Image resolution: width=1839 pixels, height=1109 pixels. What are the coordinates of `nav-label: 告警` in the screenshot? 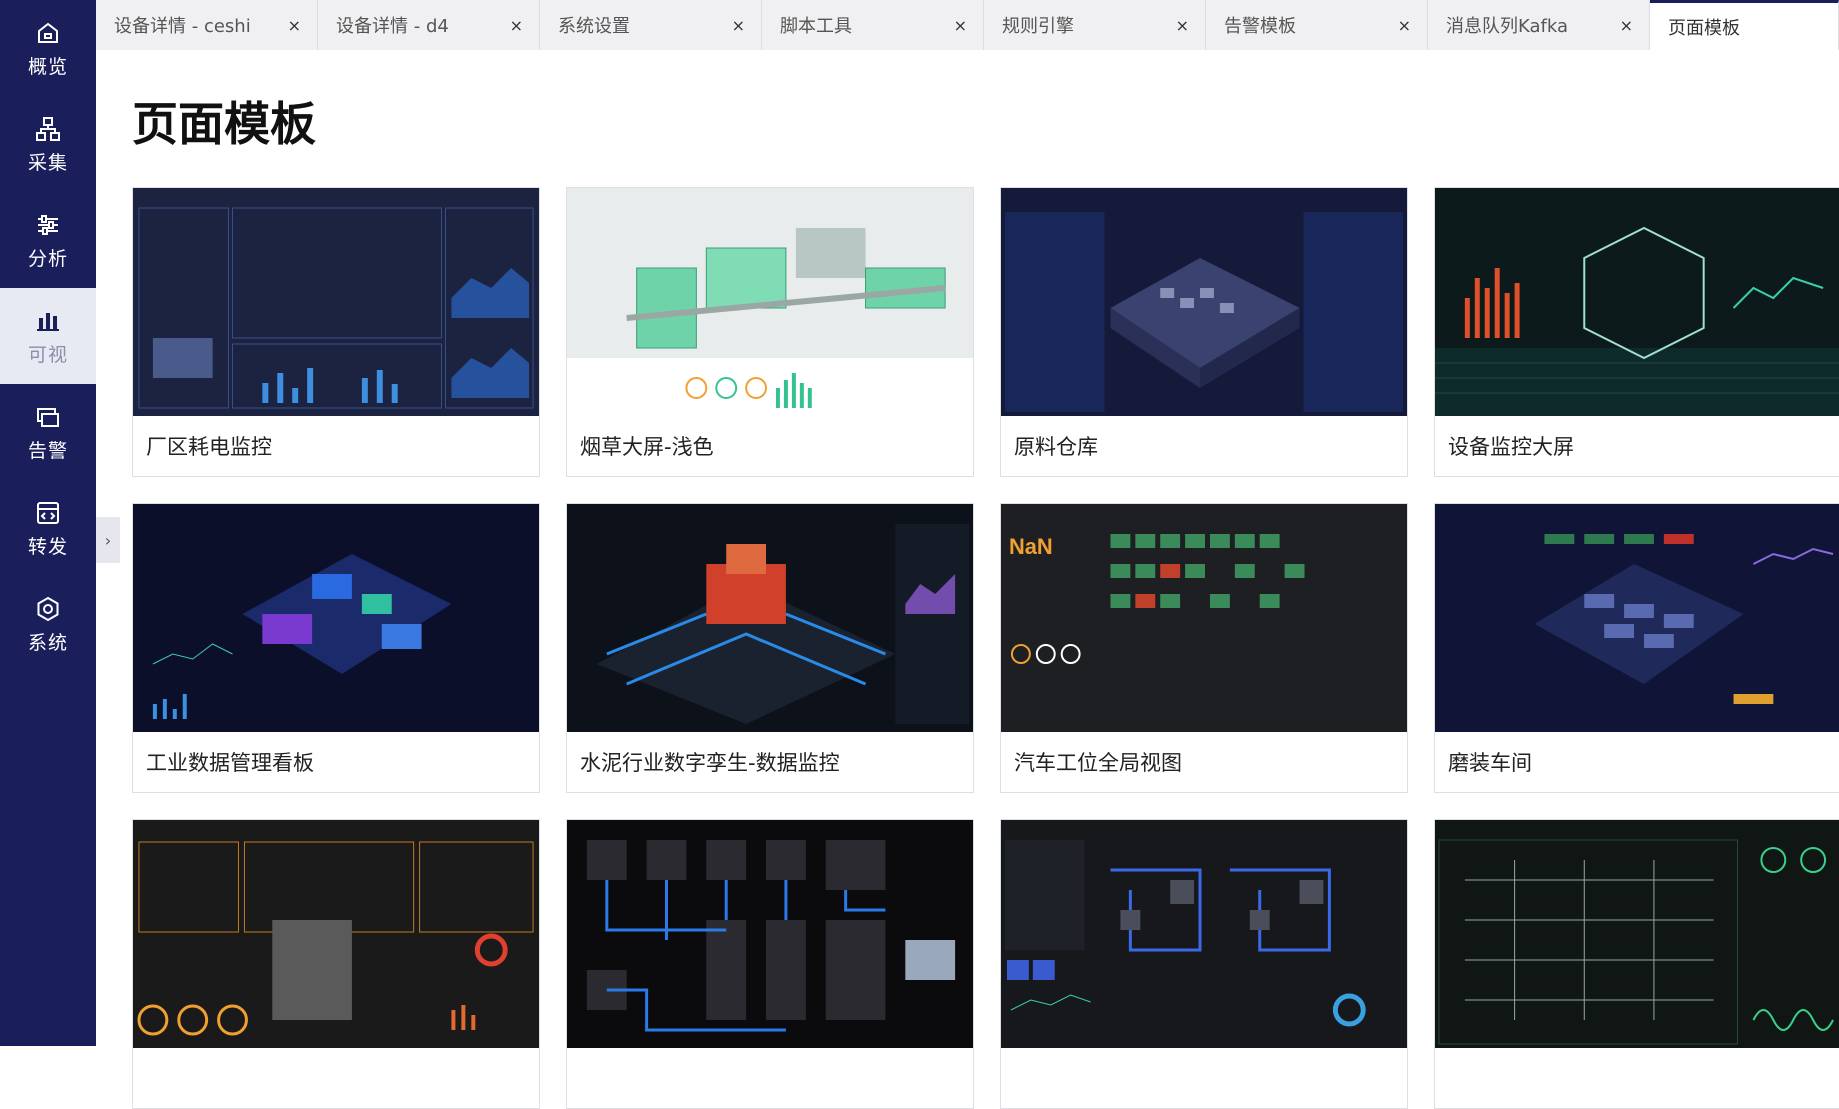 It's located at (47, 450).